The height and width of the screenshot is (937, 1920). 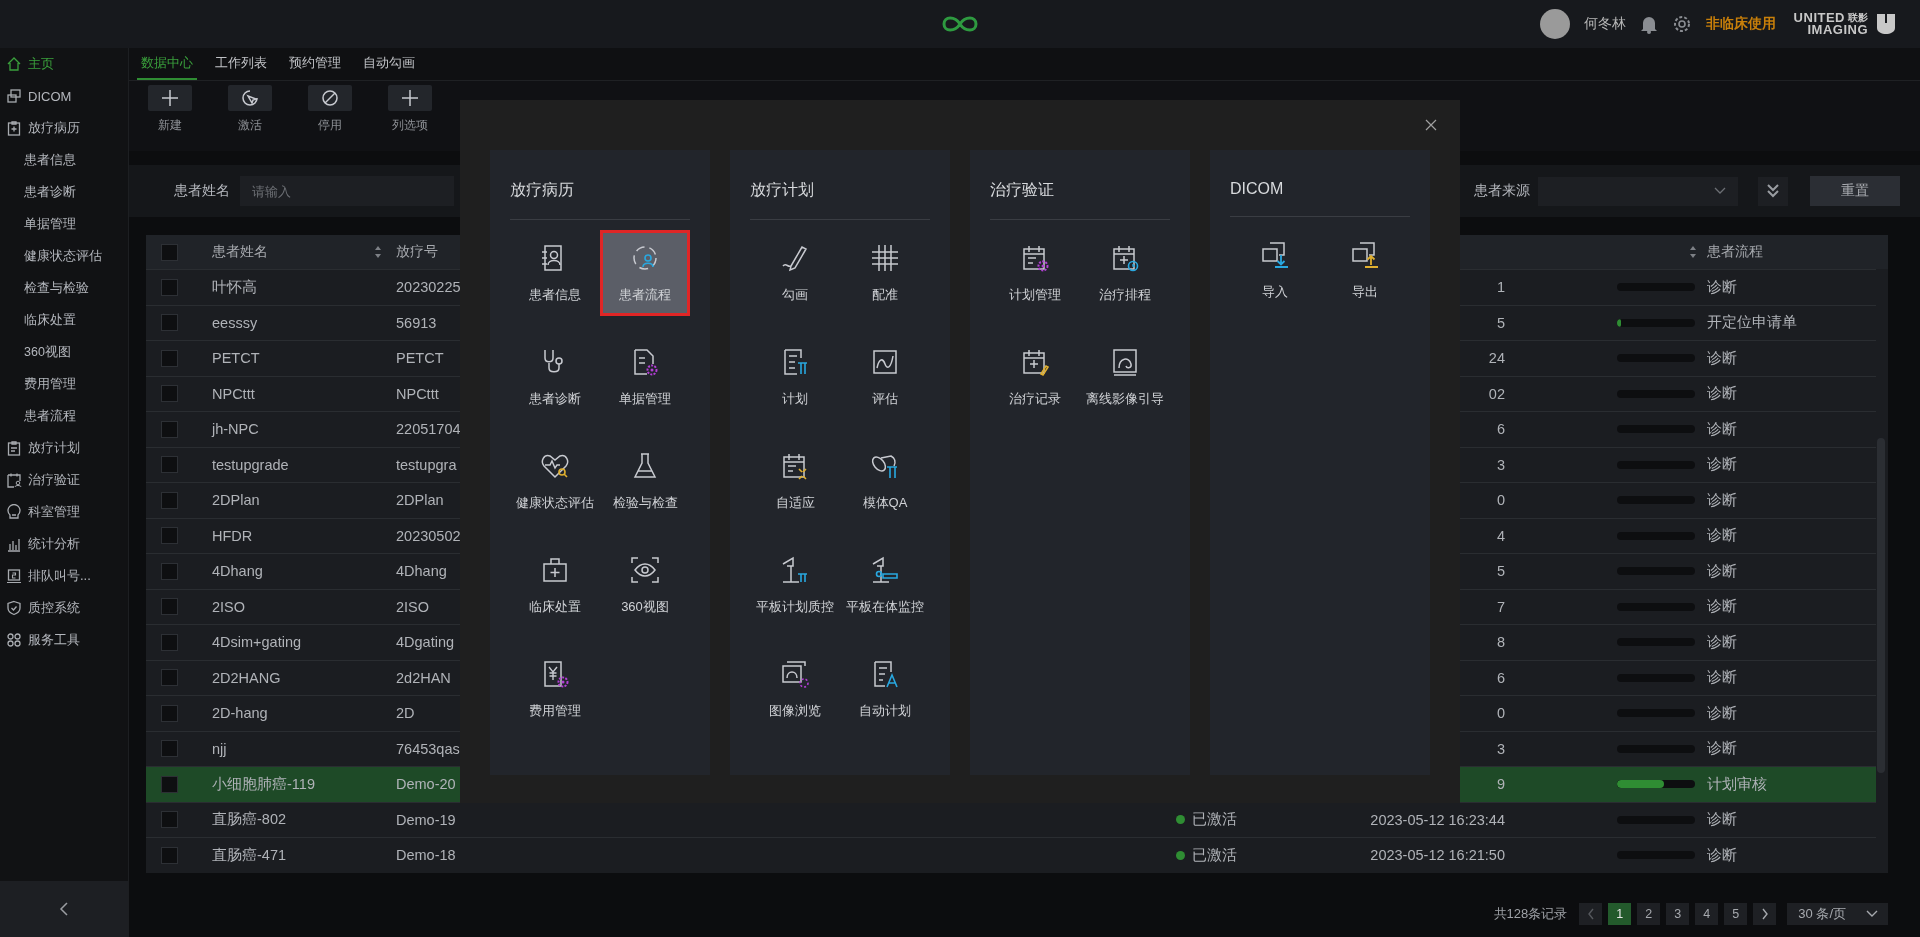 I want to click on expand-button, so click(x=1773, y=191).